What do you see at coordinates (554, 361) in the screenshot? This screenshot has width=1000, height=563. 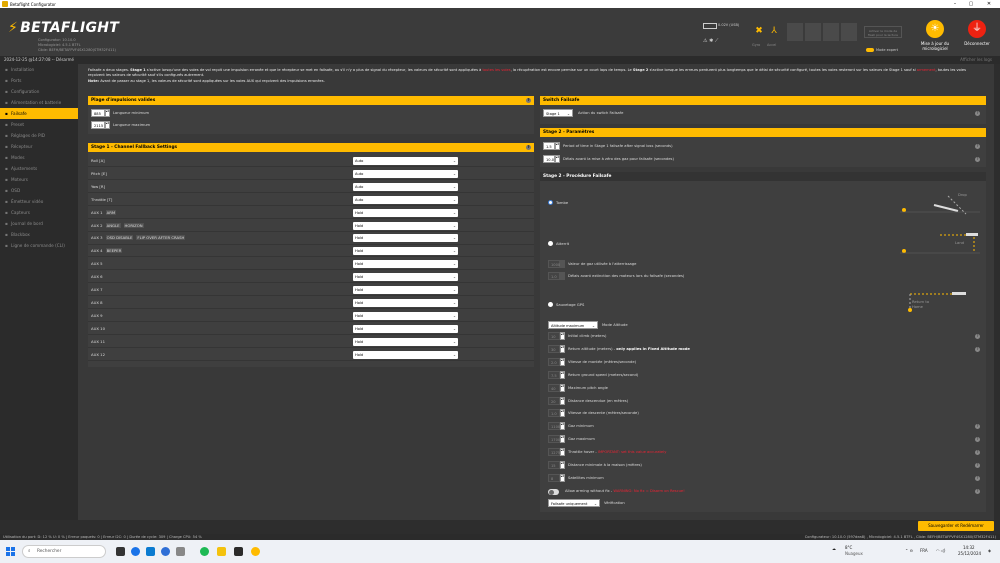 I see `gps-field-input: 2.0` at bounding box center [554, 361].